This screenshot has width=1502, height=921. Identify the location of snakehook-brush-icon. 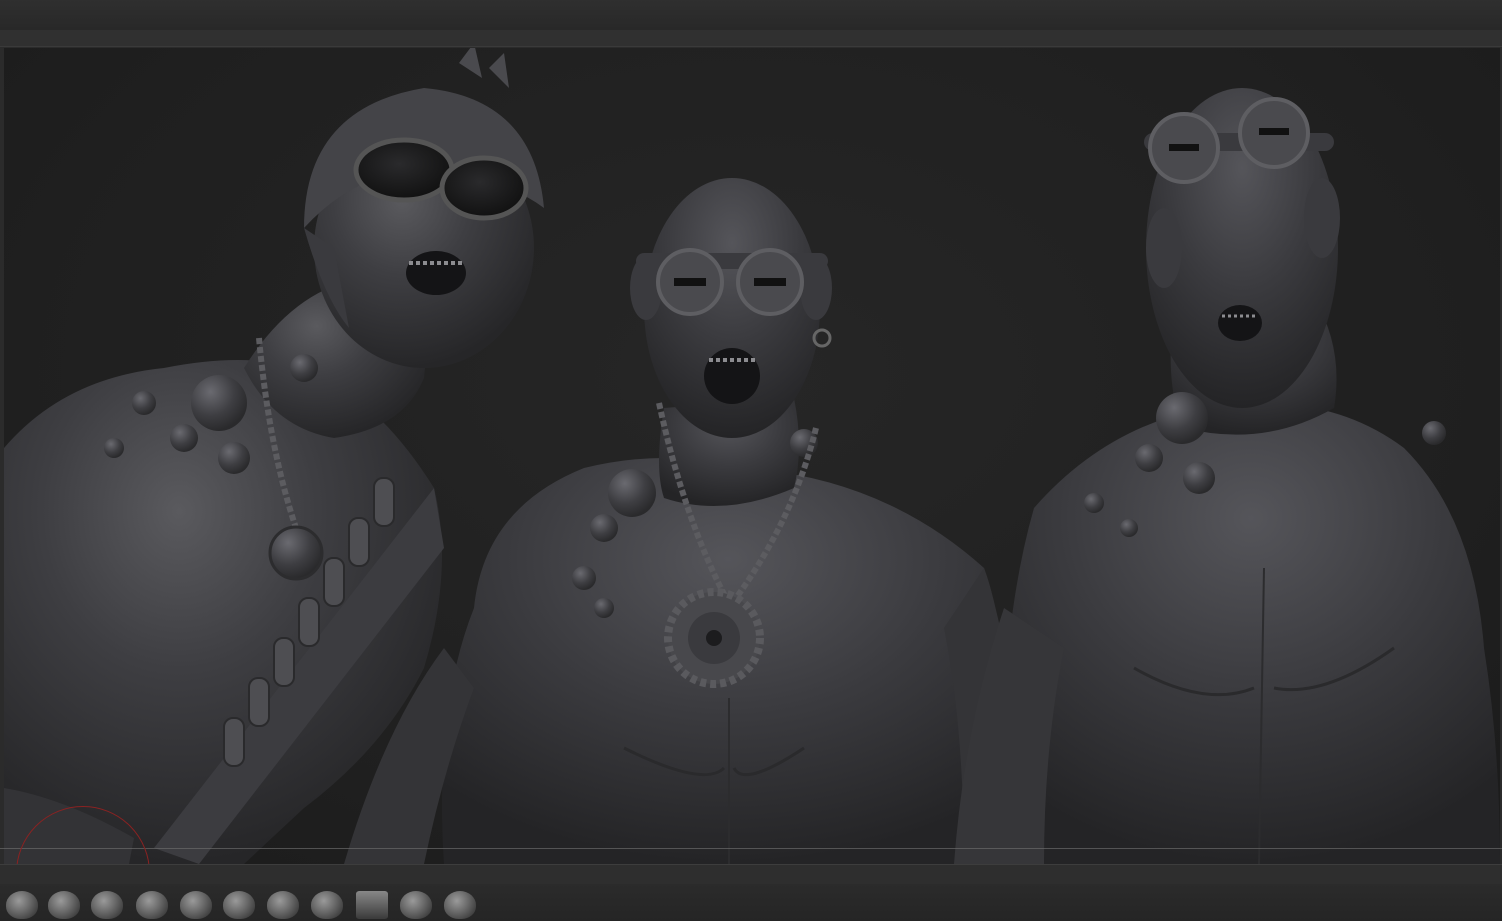
(460, 905).